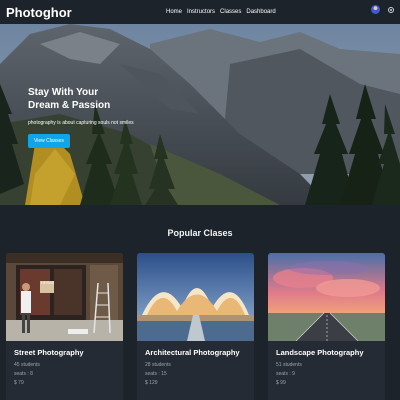 This screenshot has height=400, width=400. I want to click on nav-link-dashboard: Dashboard, so click(260, 12).